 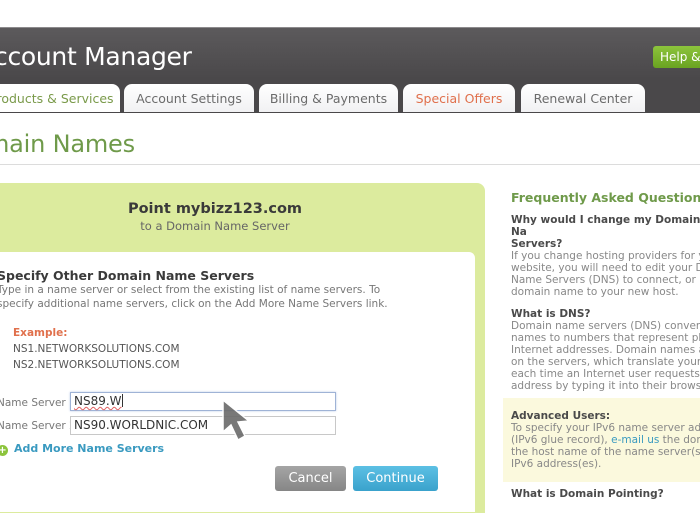 I want to click on panel-subheading: to a Domain Name Server, so click(x=215, y=226).